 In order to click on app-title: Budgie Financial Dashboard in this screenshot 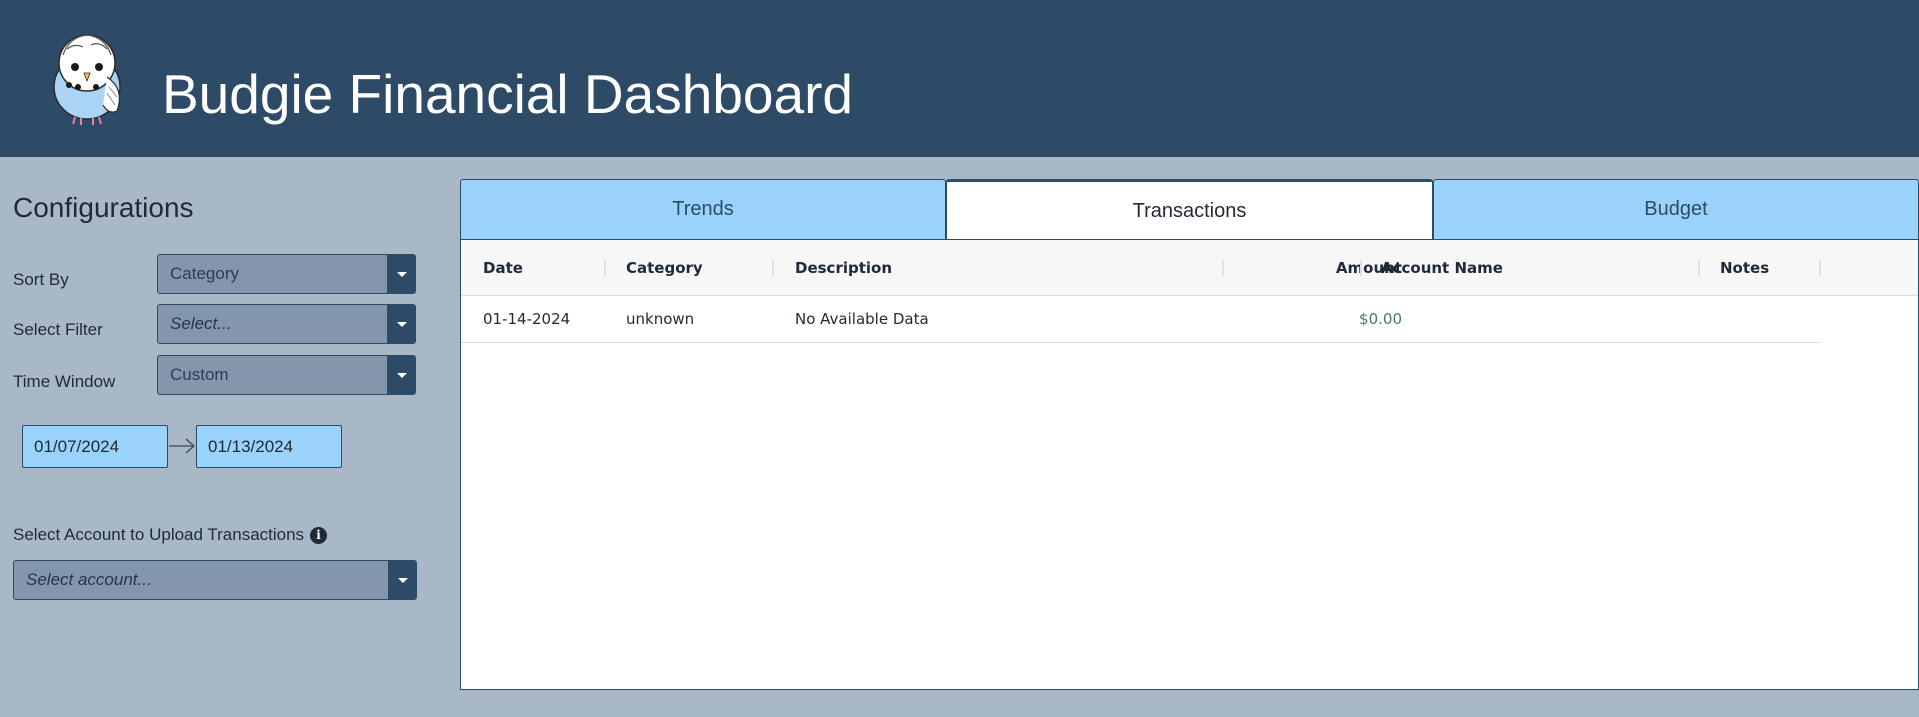, I will do `click(507, 94)`.